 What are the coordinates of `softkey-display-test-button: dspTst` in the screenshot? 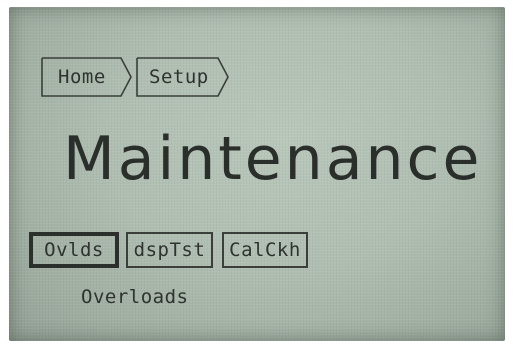 It's located at (169, 250).